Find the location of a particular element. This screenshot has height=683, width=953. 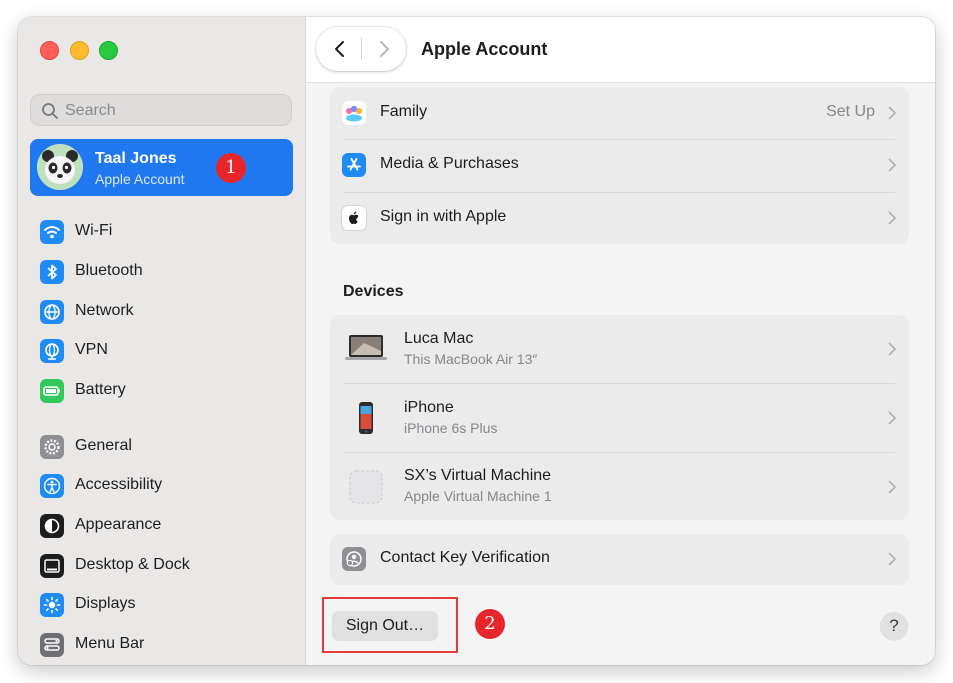

sidebar-item-label: Appearance is located at coordinates (118, 524).